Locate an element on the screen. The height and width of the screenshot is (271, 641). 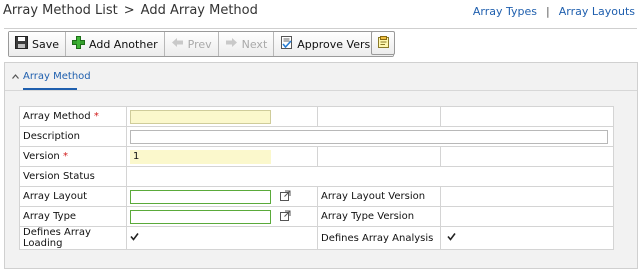
tab-array-method-label: Array Method is located at coordinates (57, 76).